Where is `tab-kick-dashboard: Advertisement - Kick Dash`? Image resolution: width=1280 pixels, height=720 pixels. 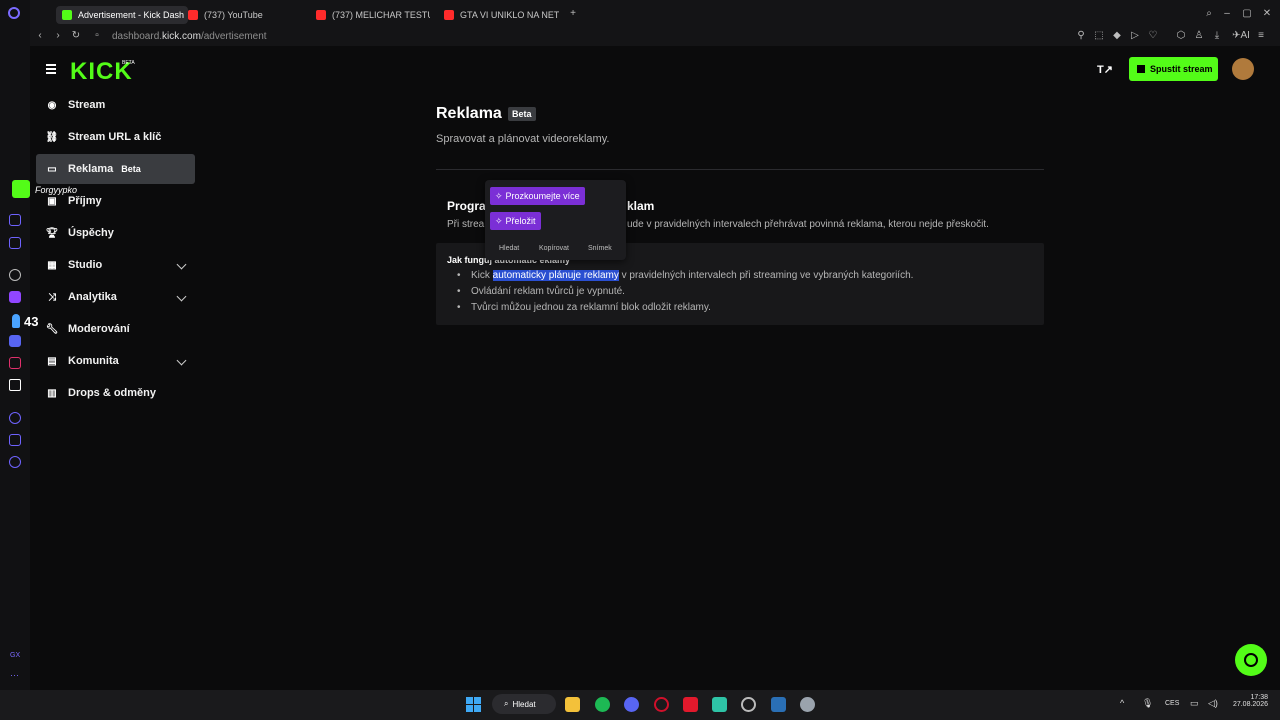
tab-kick-dashboard: Advertisement - Kick Dash is located at coordinates (122, 15).